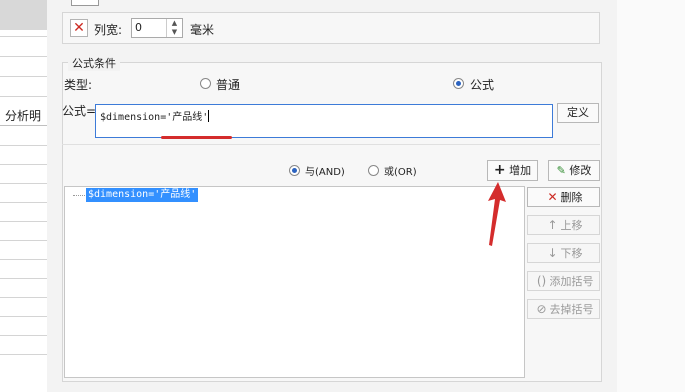 The image size is (685, 392). What do you see at coordinates (202, 30) in the screenshot?
I see `column-width-unit: 毫米` at bounding box center [202, 30].